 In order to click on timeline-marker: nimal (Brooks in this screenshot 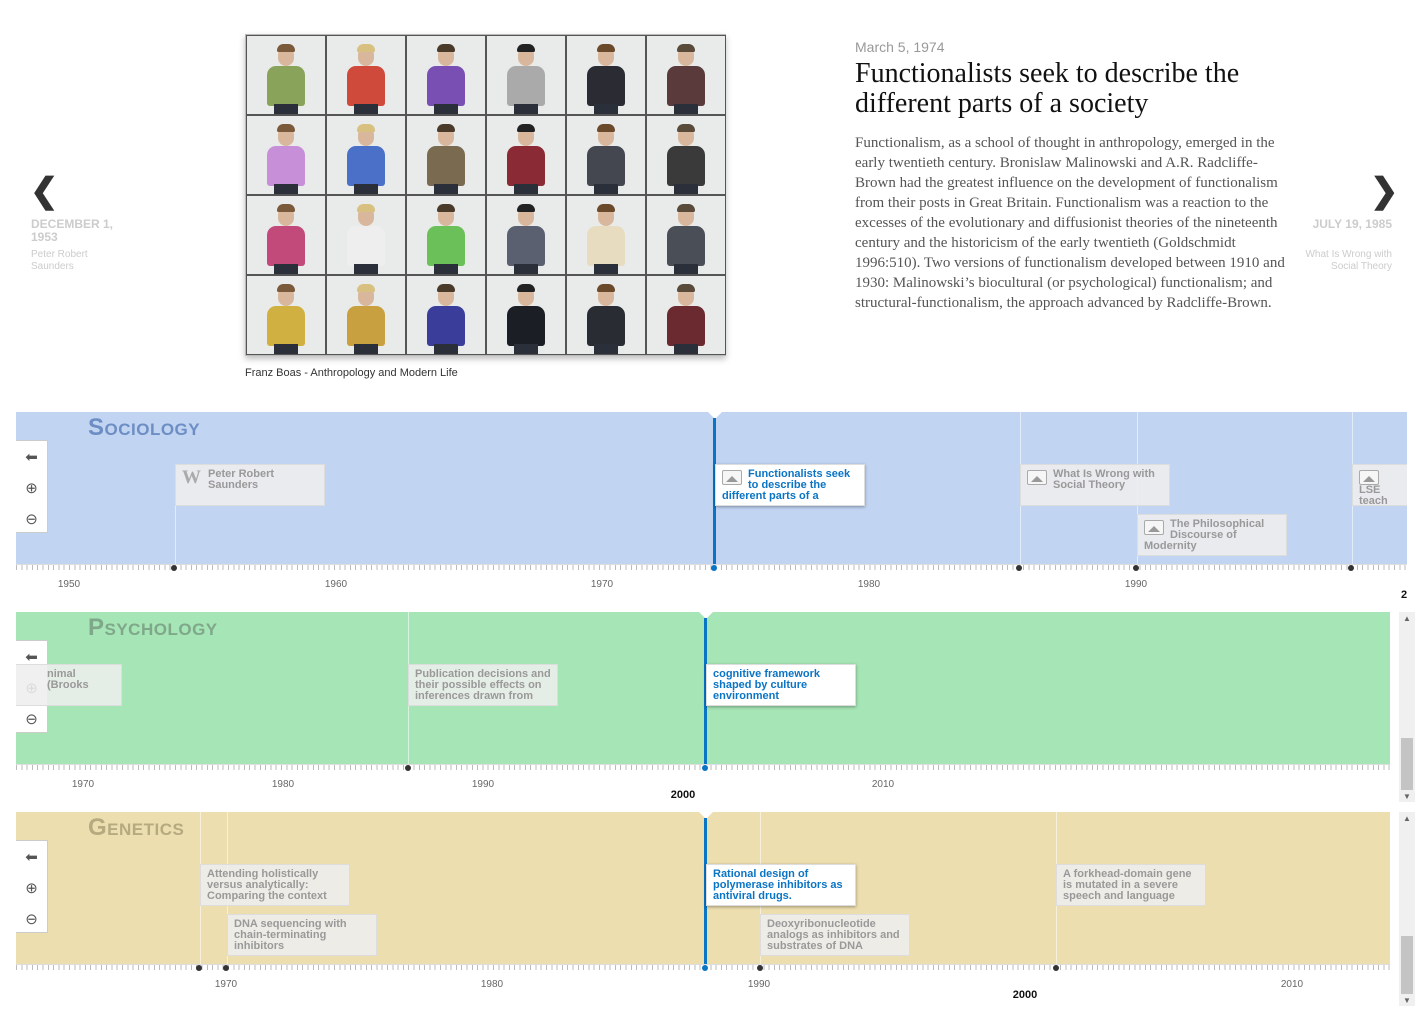, I will do `click(69, 685)`.